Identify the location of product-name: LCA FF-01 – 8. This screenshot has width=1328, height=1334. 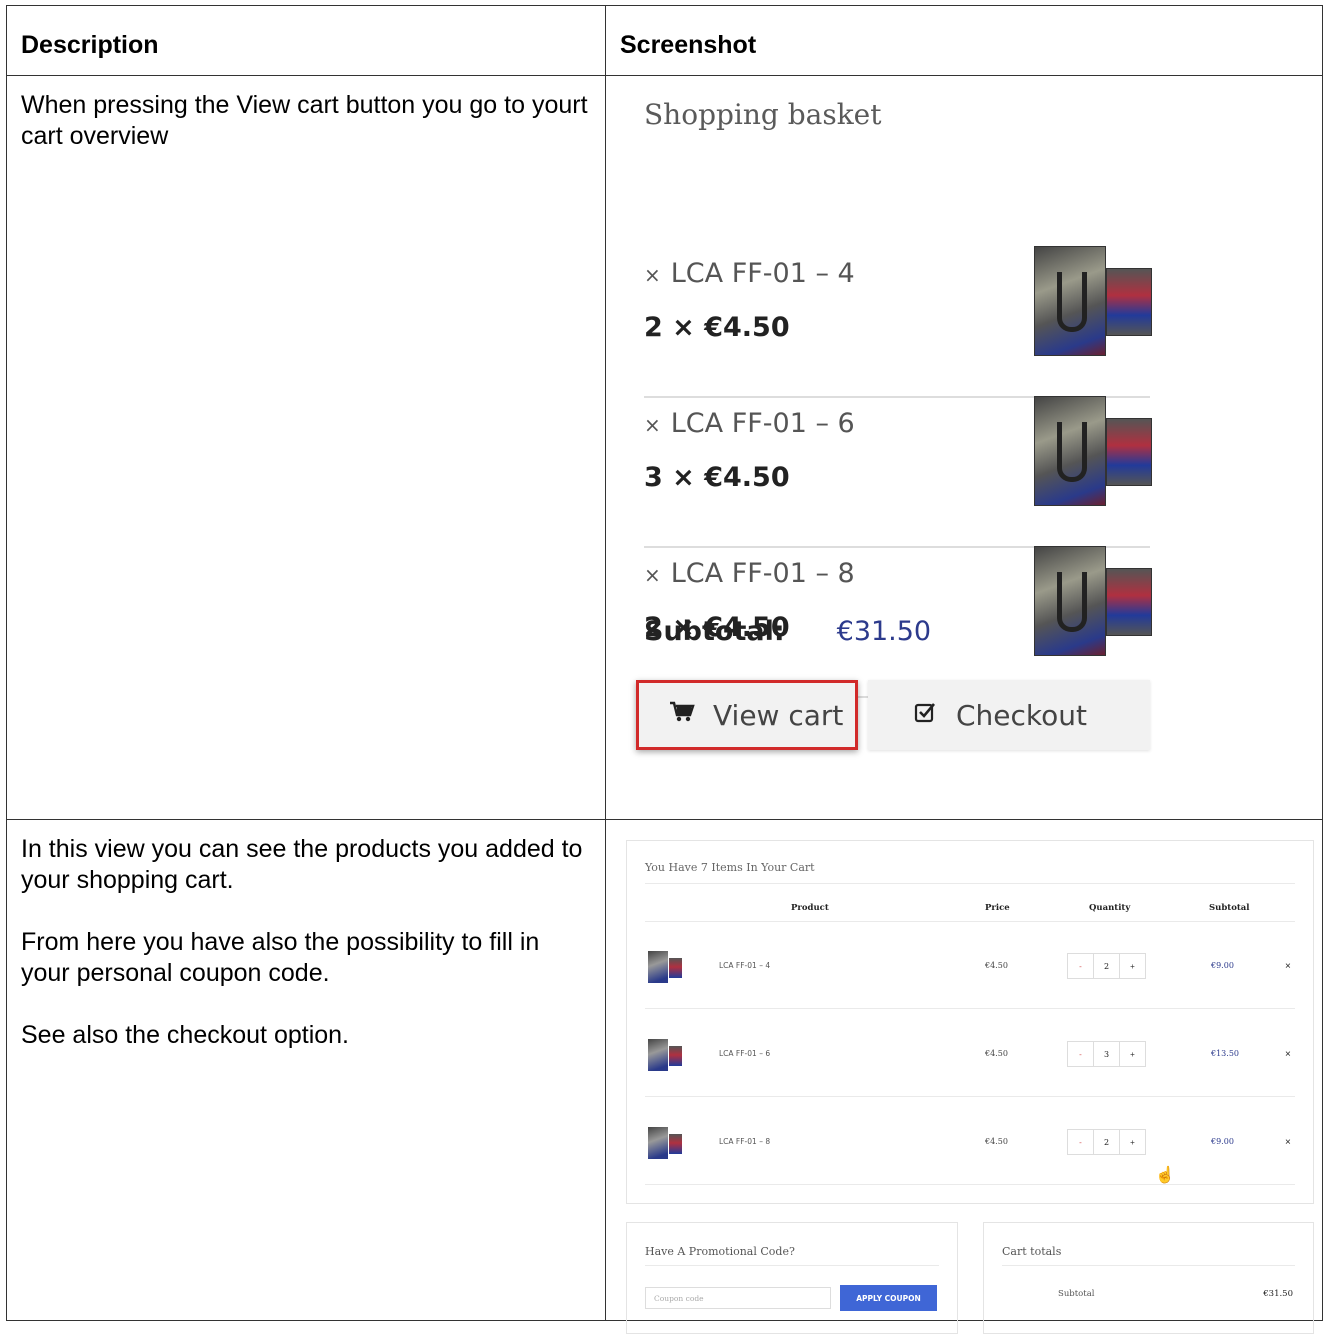
(744, 1141).